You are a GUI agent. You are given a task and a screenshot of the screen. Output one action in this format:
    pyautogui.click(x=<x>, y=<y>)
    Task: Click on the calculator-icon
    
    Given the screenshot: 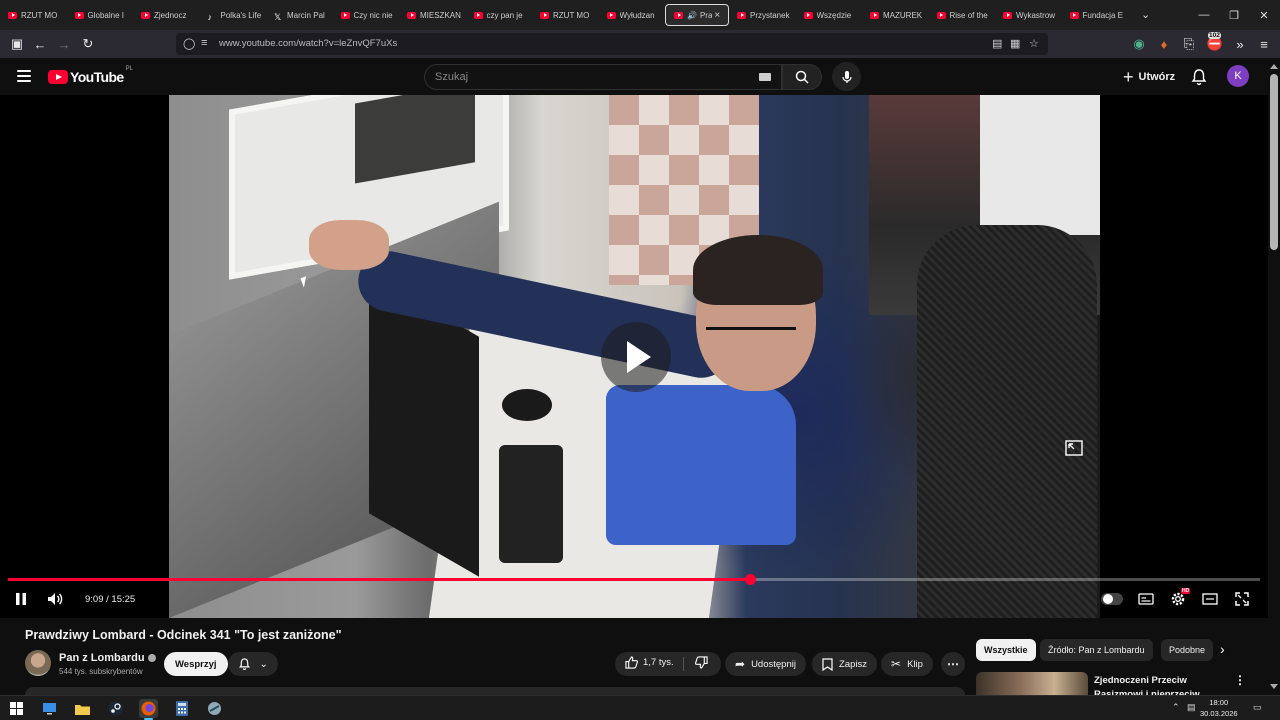 What is the action you would take?
    pyautogui.click(x=181, y=708)
    